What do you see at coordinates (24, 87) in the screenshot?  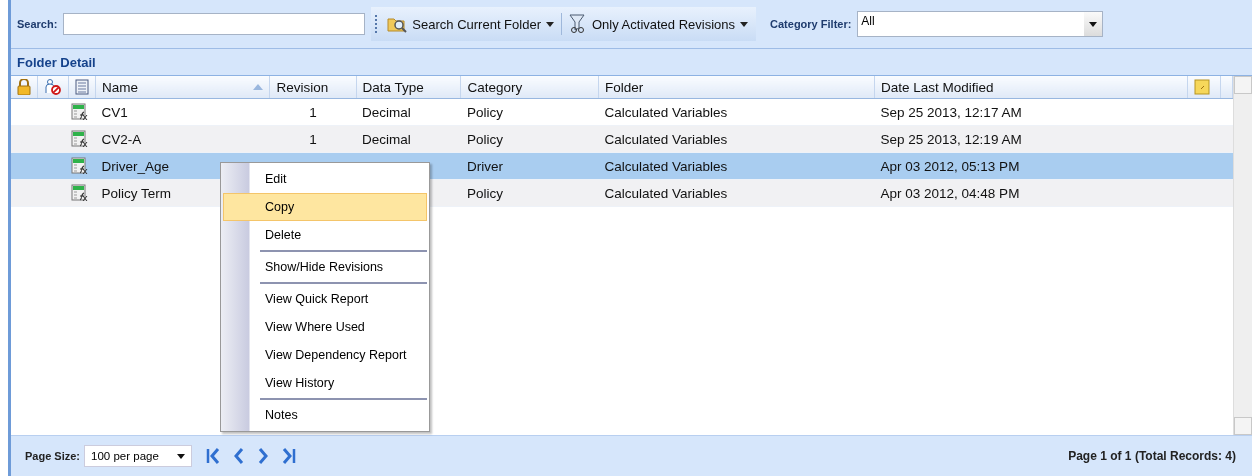 I see `lock-icon` at bounding box center [24, 87].